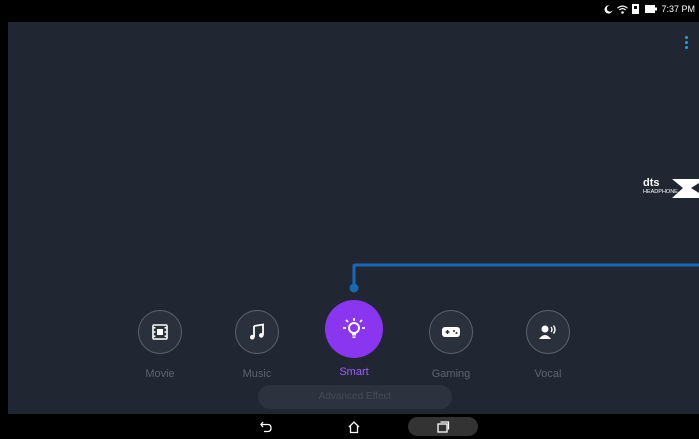  What do you see at coordinates (678, 9) in the screenshot?
I see `status-time: 7:37 PM` at bounding box center [678, 9].